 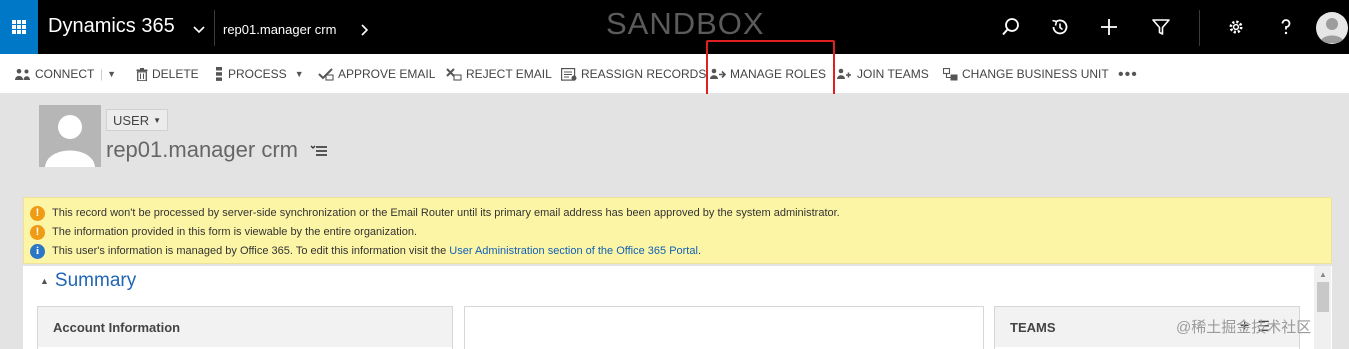 What do you see at coordinates (778, 74) in the screenshot?
I see `manage-roles-label: MANAGE ROLES` at bounding box center [778, 74].